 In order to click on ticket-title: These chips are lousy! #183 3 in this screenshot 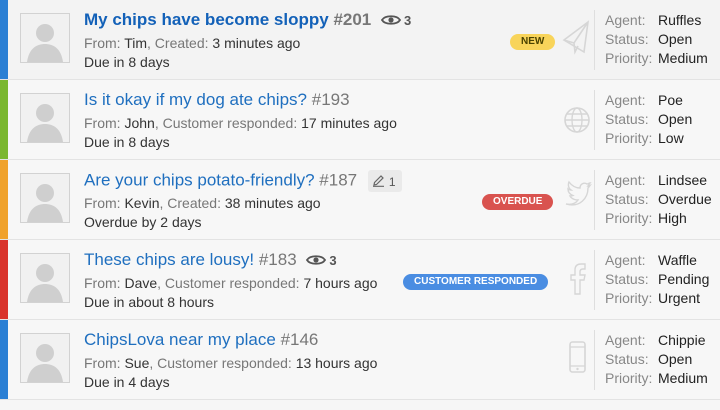, I will do `click(210, 260)`.